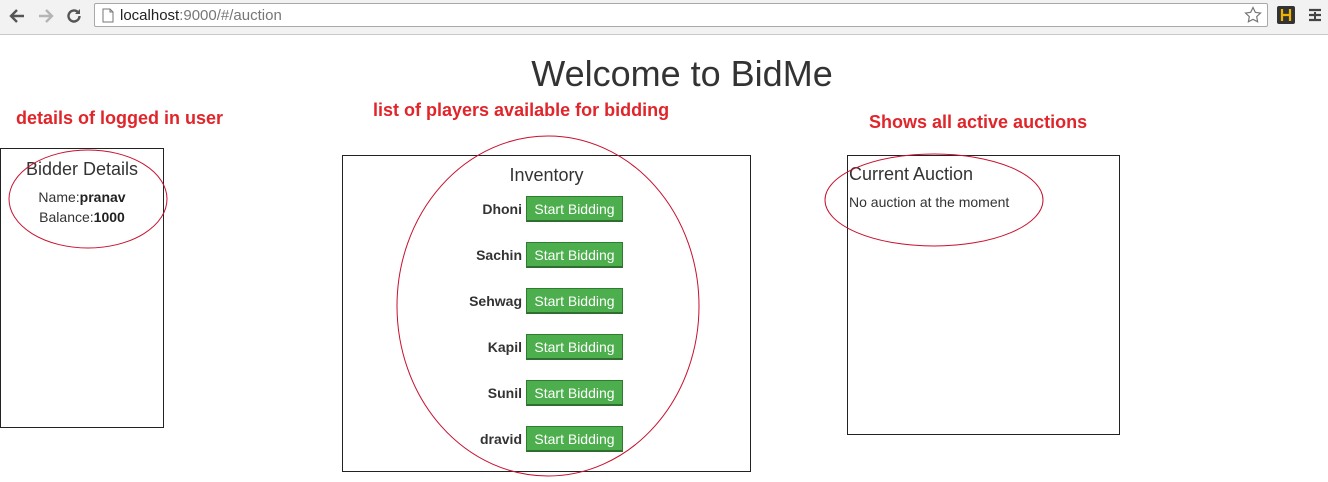 The image size is (1328, 482). I want to click on player-row: dravid Start Bidding, so click(547, 439).